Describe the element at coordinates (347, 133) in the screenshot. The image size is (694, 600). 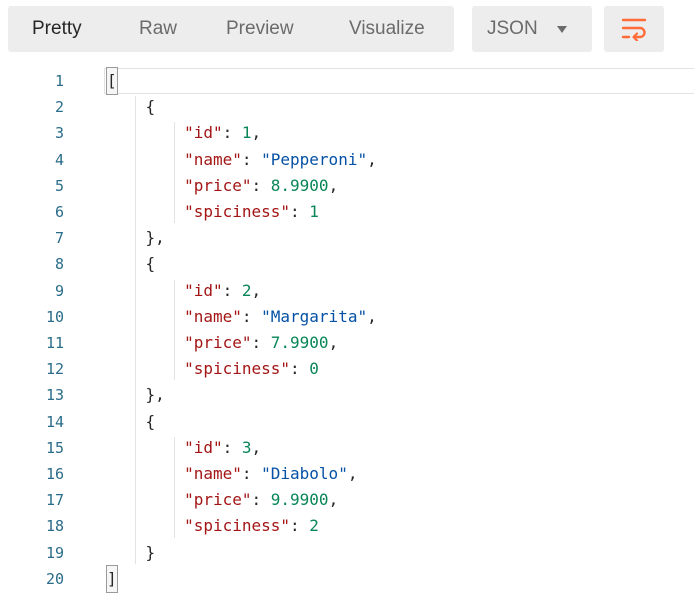
I see `code-line: 3 "id": 1,` at that location.